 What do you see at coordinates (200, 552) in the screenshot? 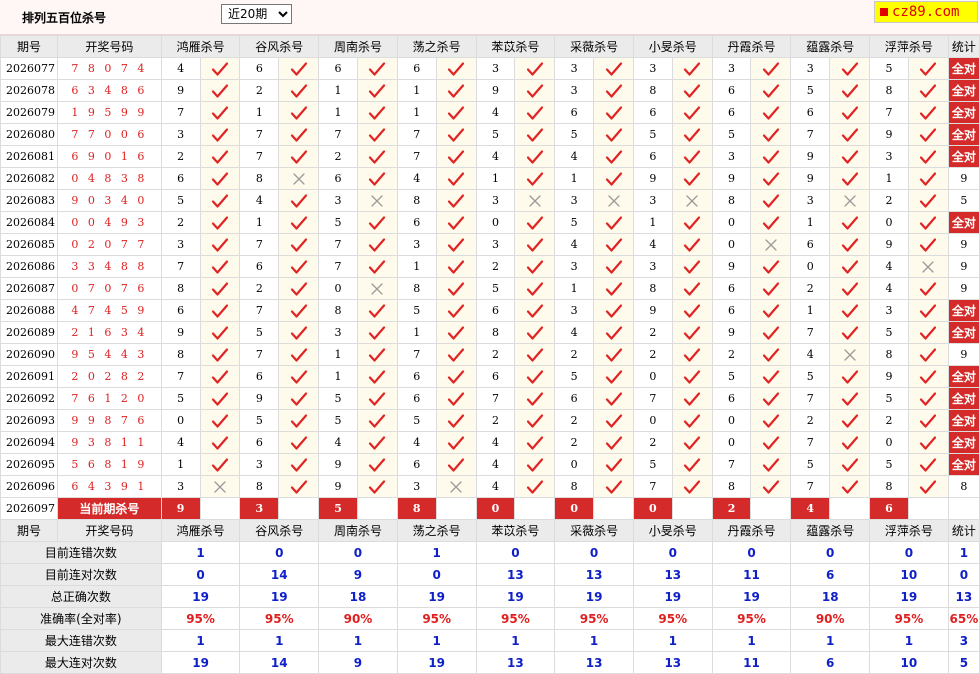
I see `stats-value: 1` at bounding box center [200, 552].